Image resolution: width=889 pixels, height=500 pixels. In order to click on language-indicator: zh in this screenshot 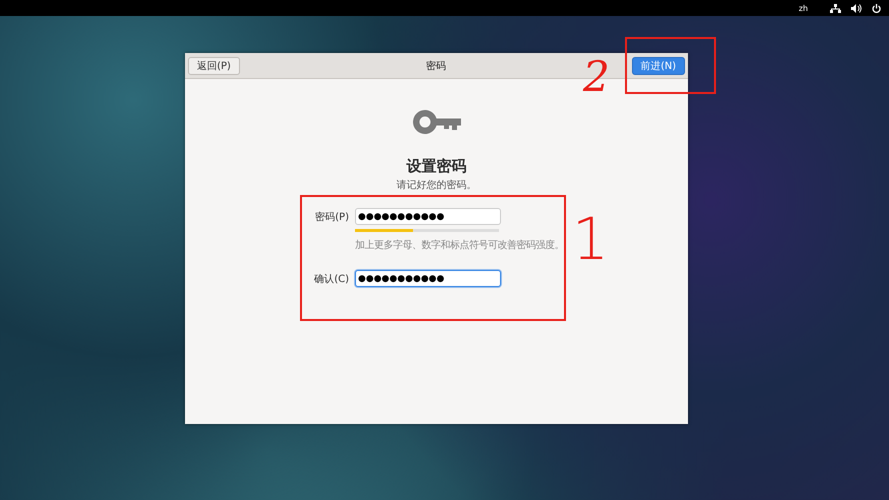, I will do `click(803, 8)`.